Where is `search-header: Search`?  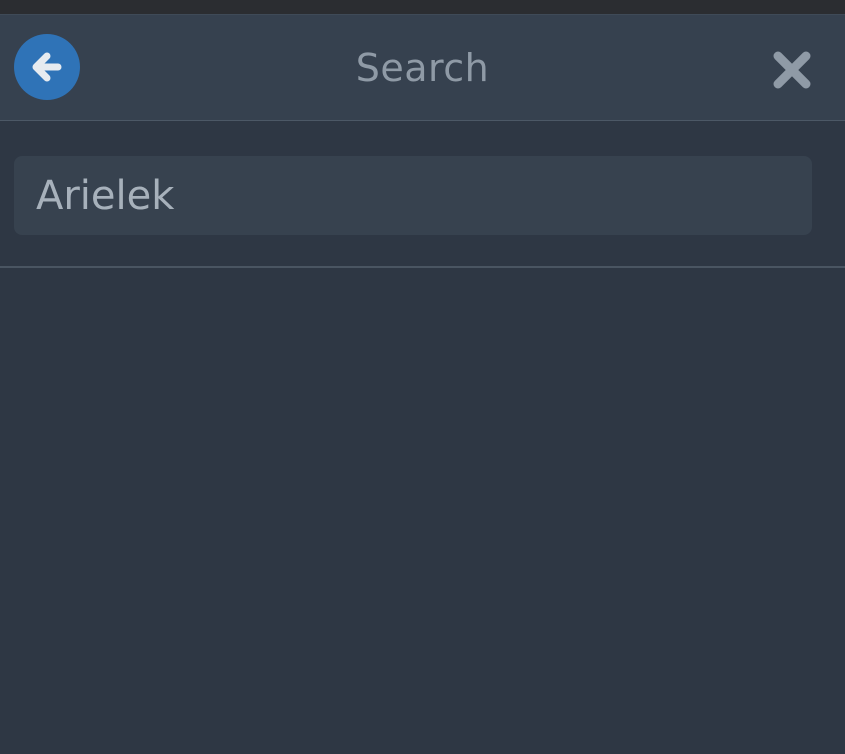 search-header: Search is located at coordinates (422, 68).